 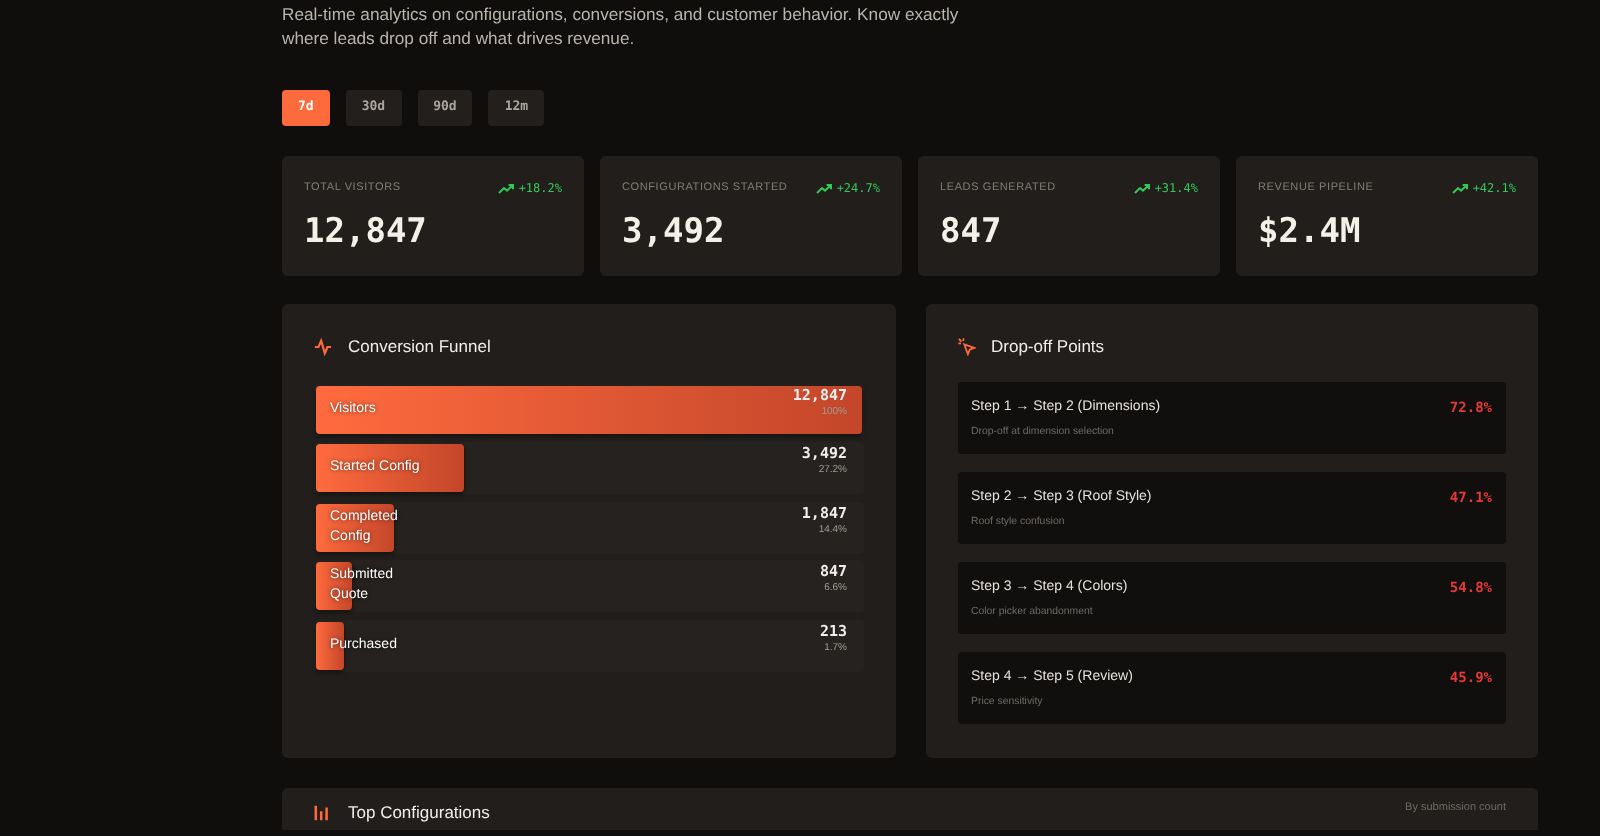 I want to click on stat-value: 847, so click(x=972, y=233).